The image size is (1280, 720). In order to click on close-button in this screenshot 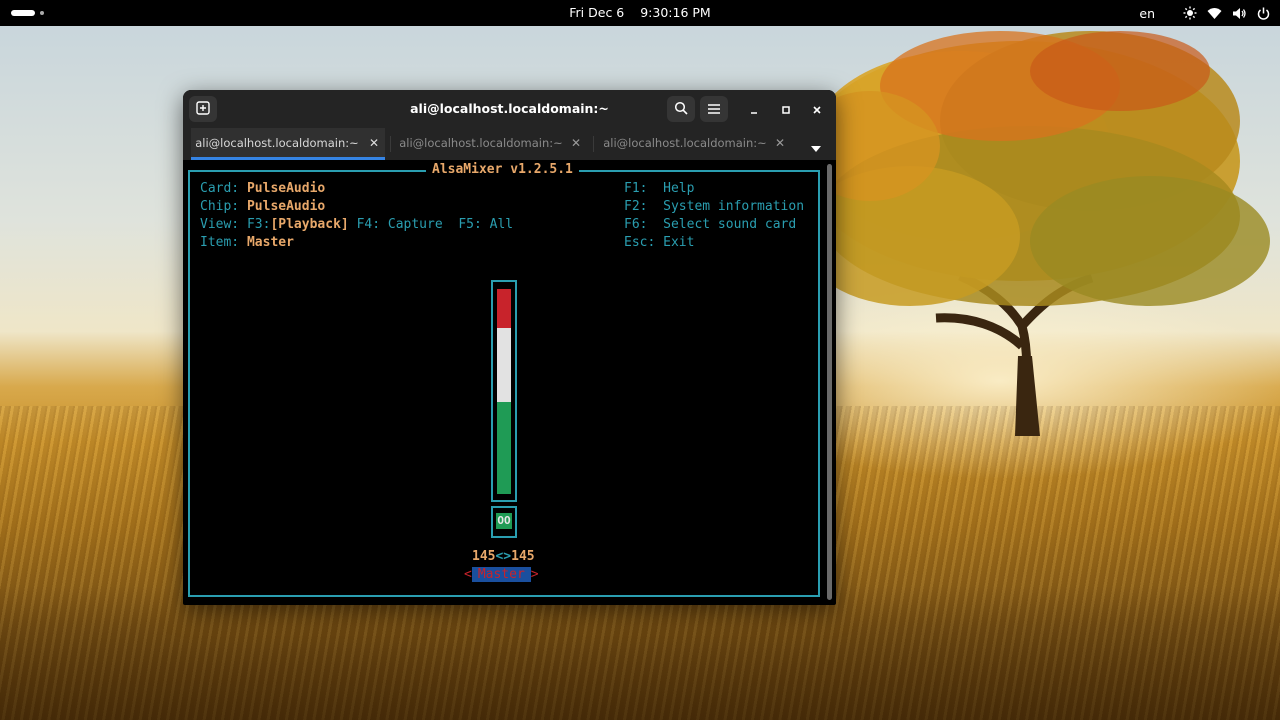, I will do `click(817, 109)`.